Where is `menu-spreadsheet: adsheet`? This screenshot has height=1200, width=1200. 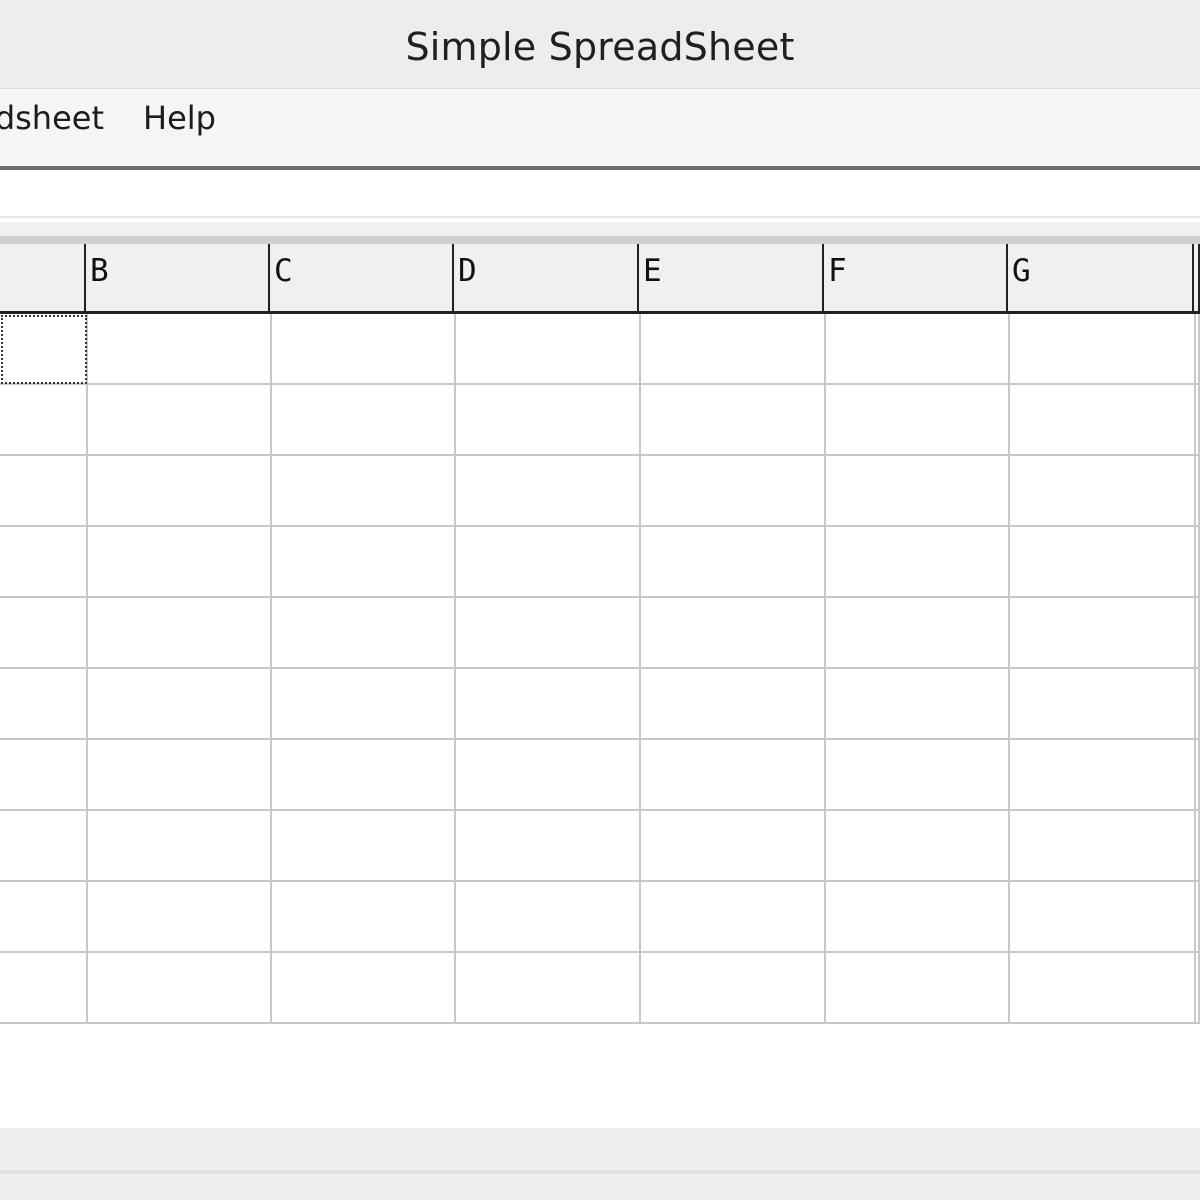
menu-spreadsheet: adsheet is located at coordinates (52, 127).